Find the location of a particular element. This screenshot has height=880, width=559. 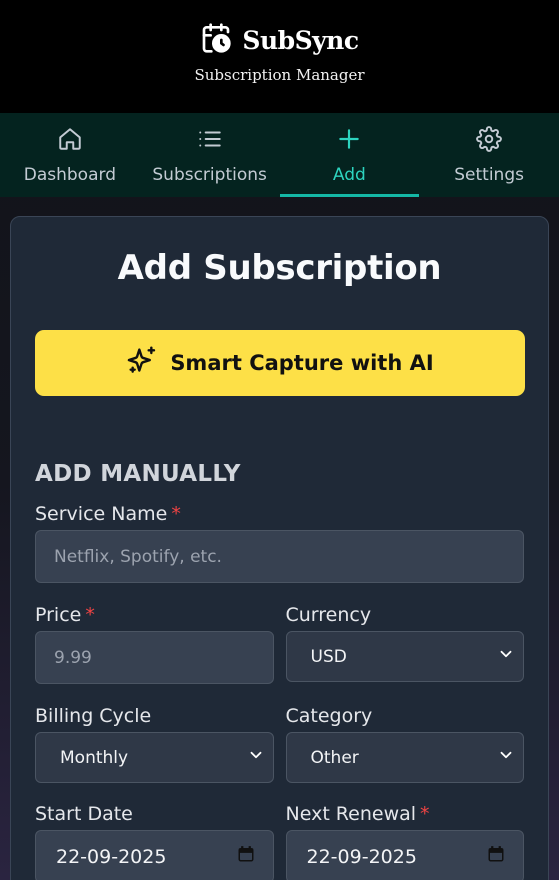

service-name-group: Service Name * Netflix, Spotify, etc. is located at coordinates (279, 543).